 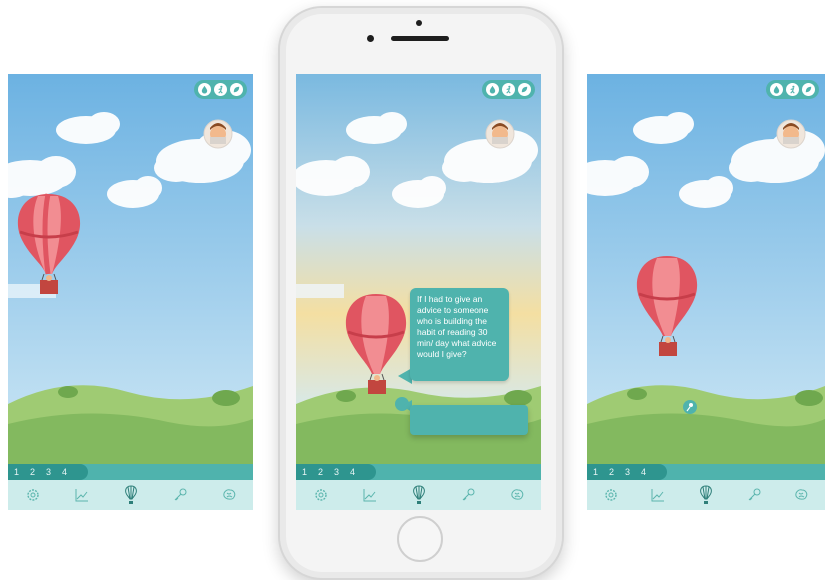 I want to click on key-marker-icon, so click(x=690, y=407).